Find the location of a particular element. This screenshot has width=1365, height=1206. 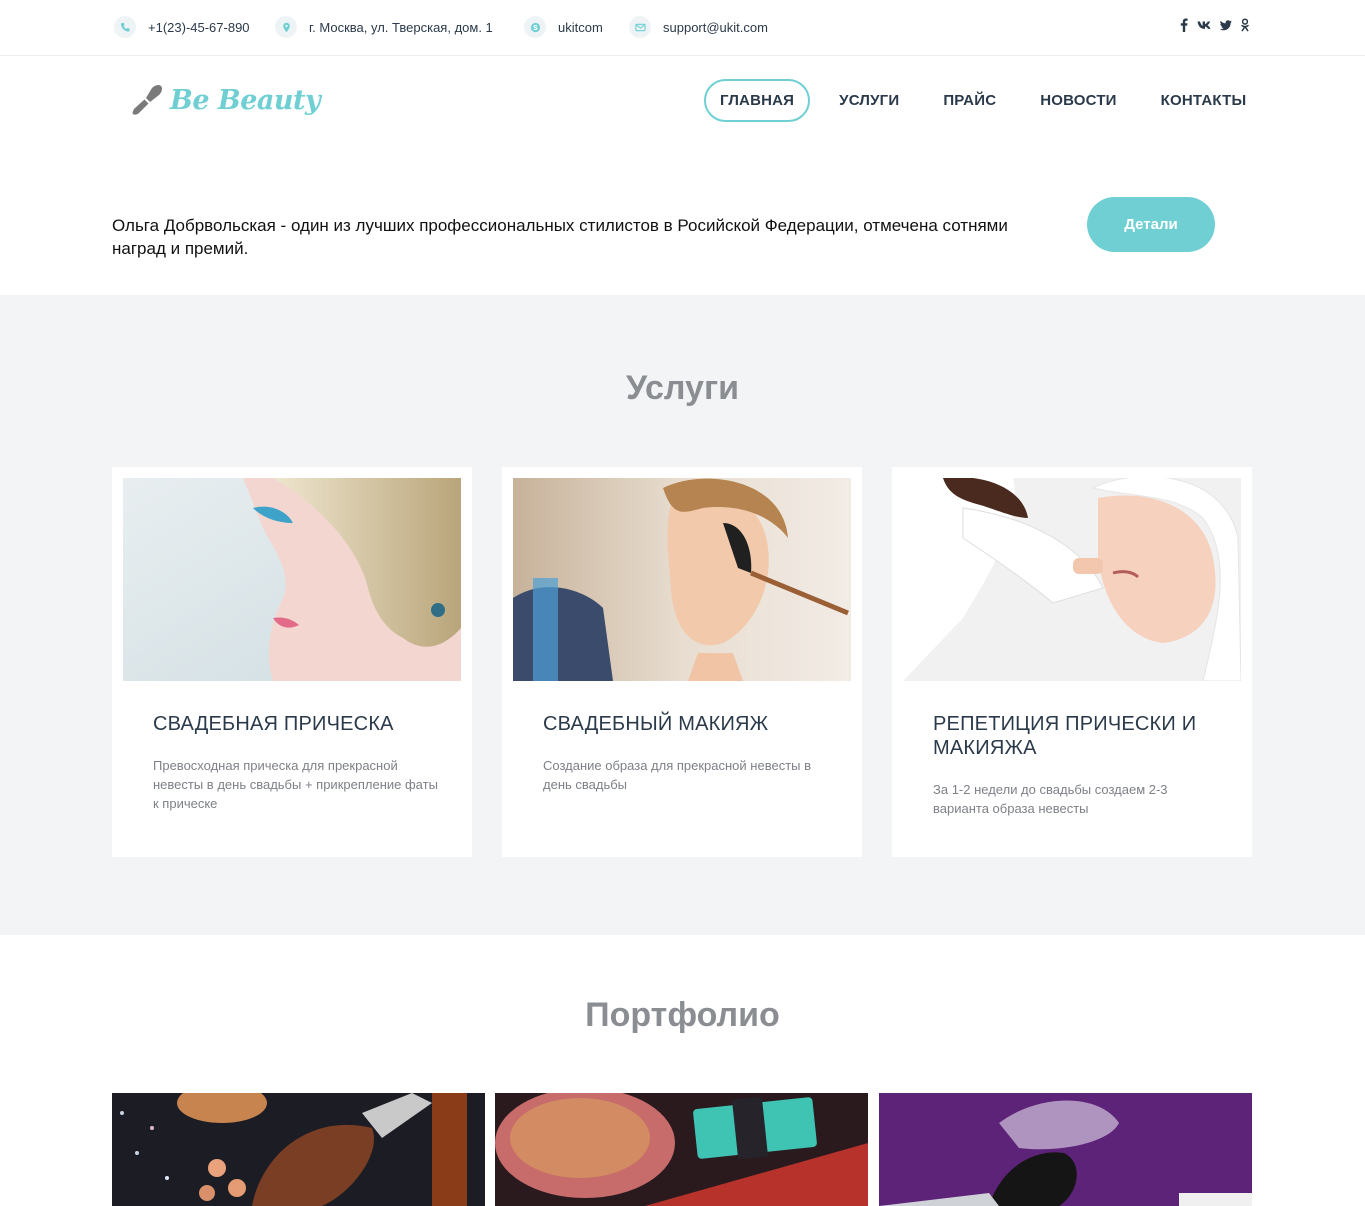

phone-icon is located at coordinates (125, 27).